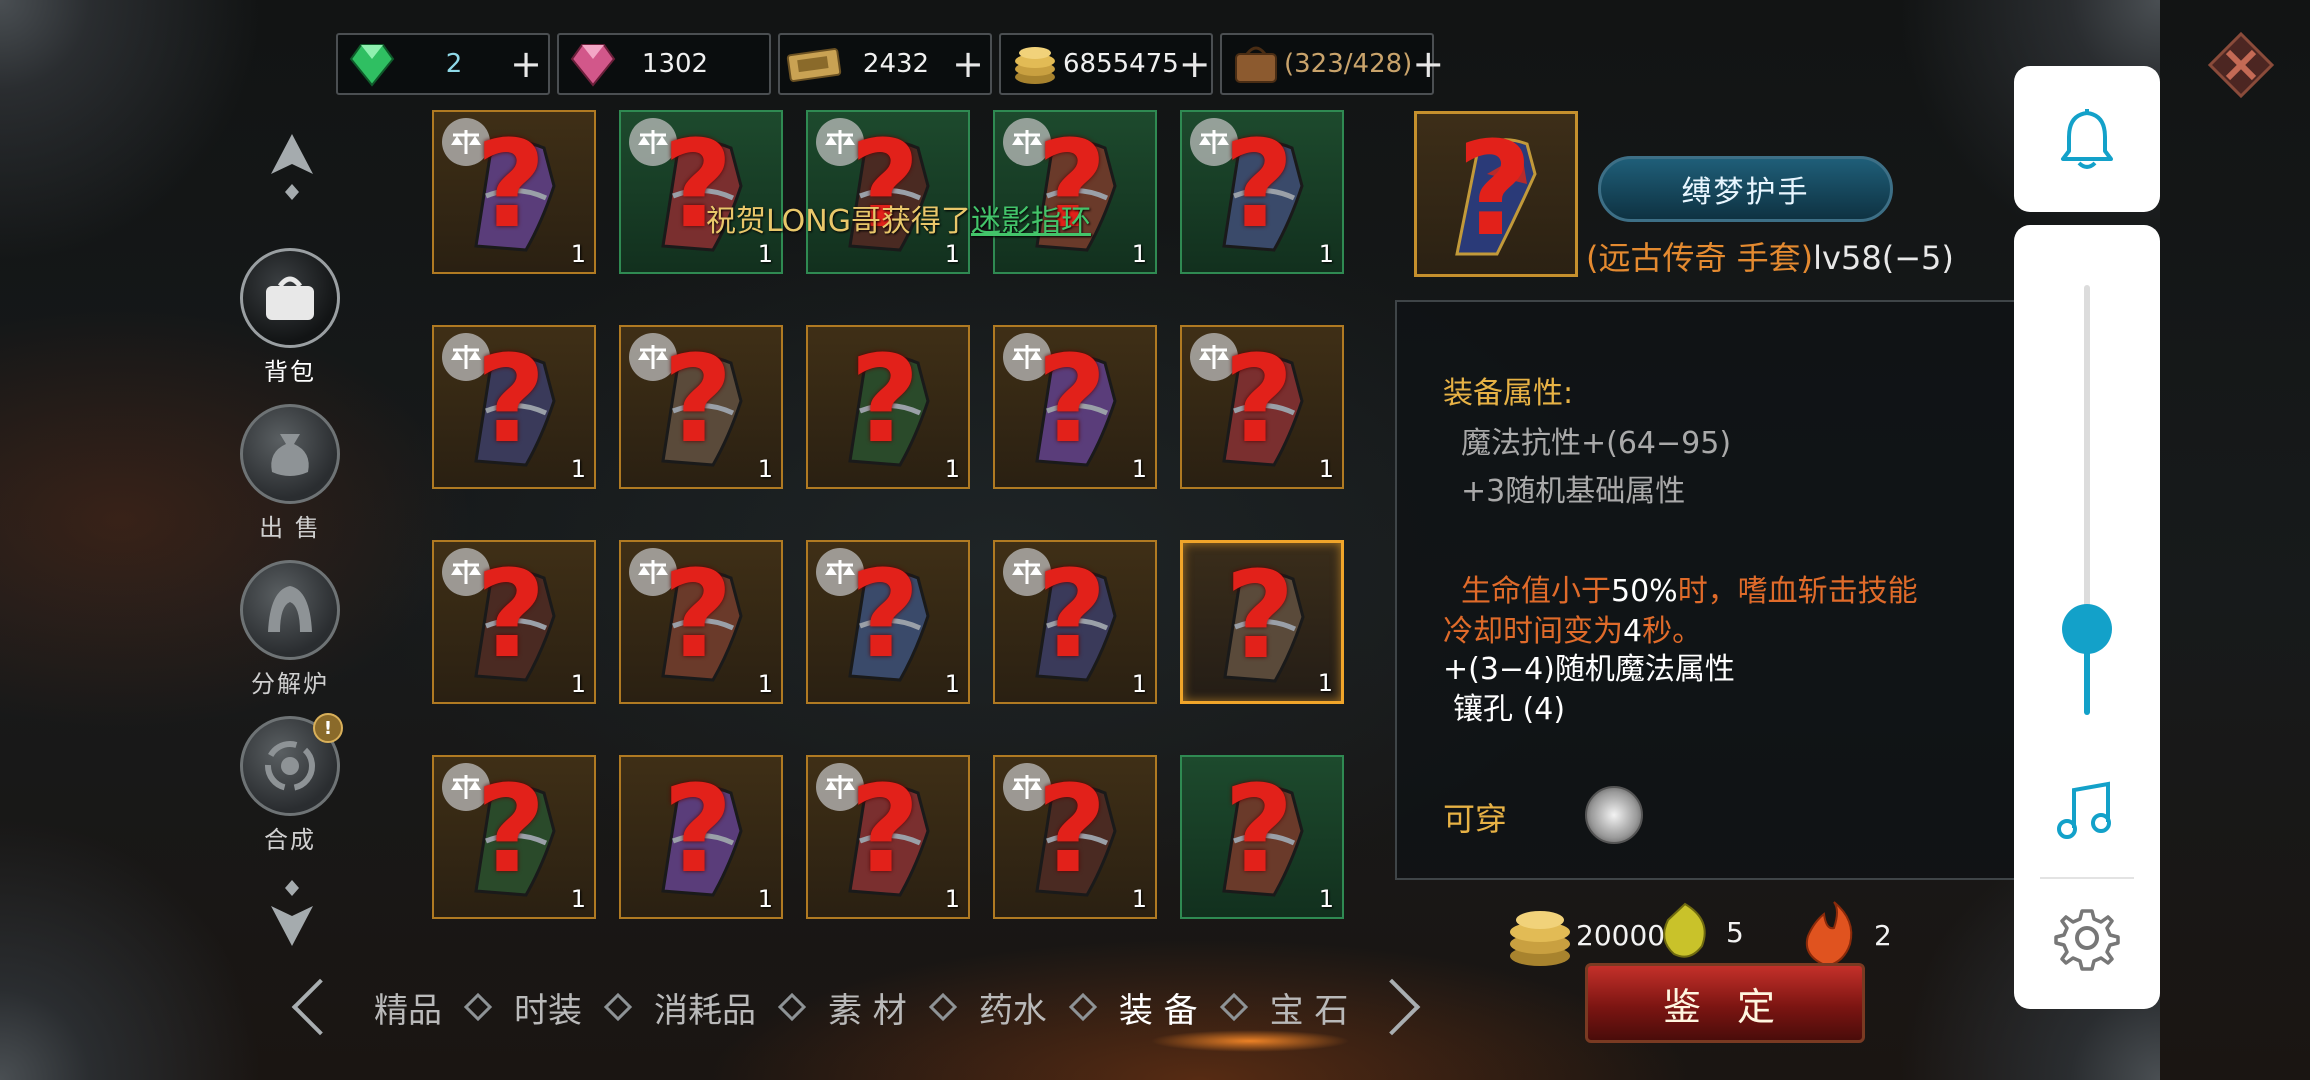 This screenshot has height=1080, width=2310. What do you see at coordinates (2241, 65) in the screenshot?
I see `close-button` at bounding box center [2241, 65].